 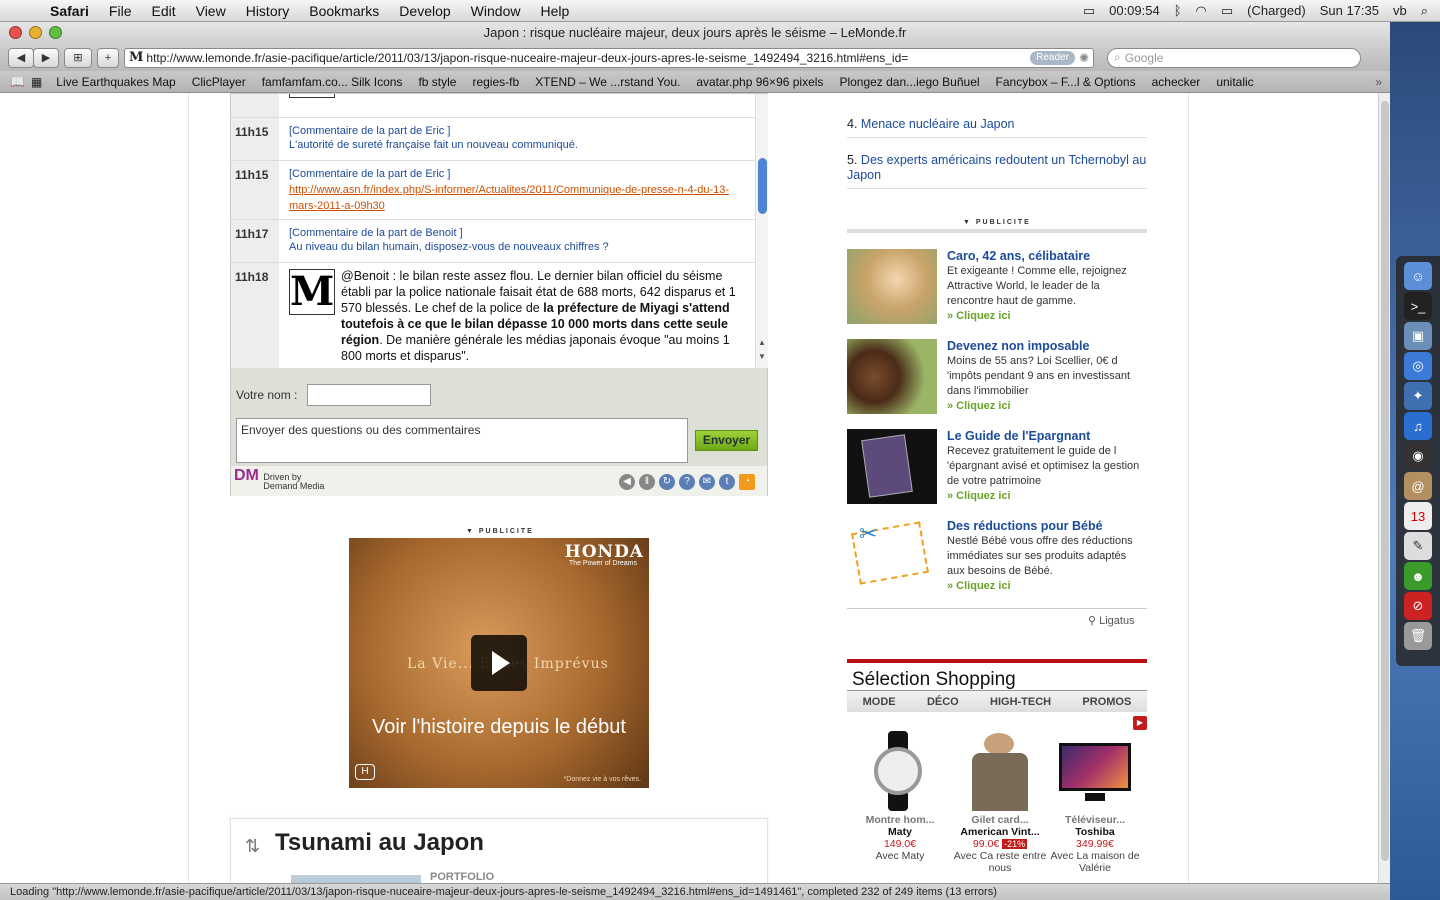 I want to click on new-tab-button: +, so click(x=108, y=57).